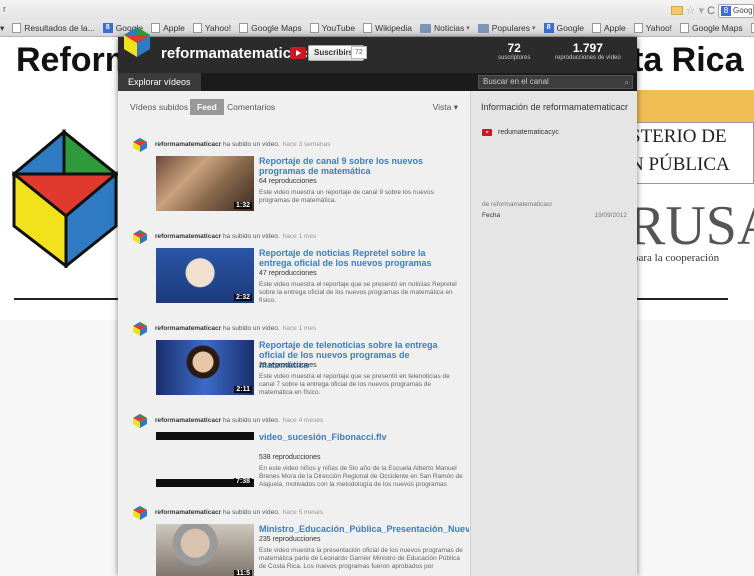 The width and height of the screenshot is (754, 576). Describe the element at coordinates (711, 11) in the screenshot. I see `reload-icon: C` at that location.